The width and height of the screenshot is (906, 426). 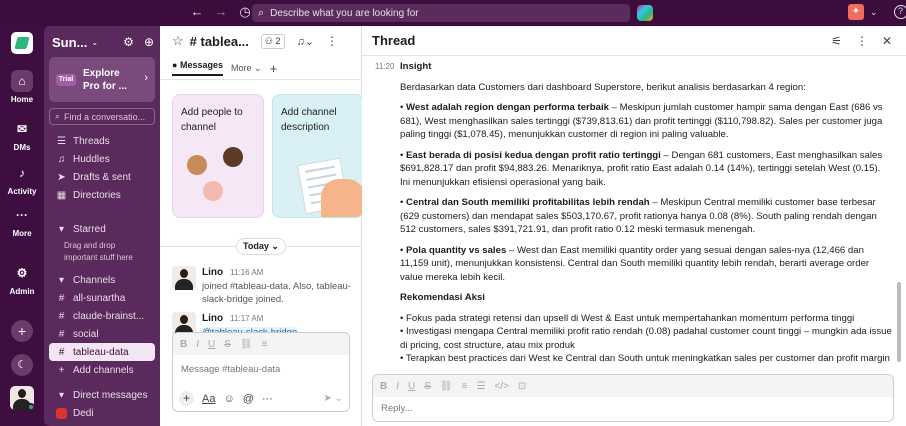 What do you see at coordinates (272, 41) in the screenshot?
I see `member-count-button: ⚇ 2` at bounding box center [272, 41].